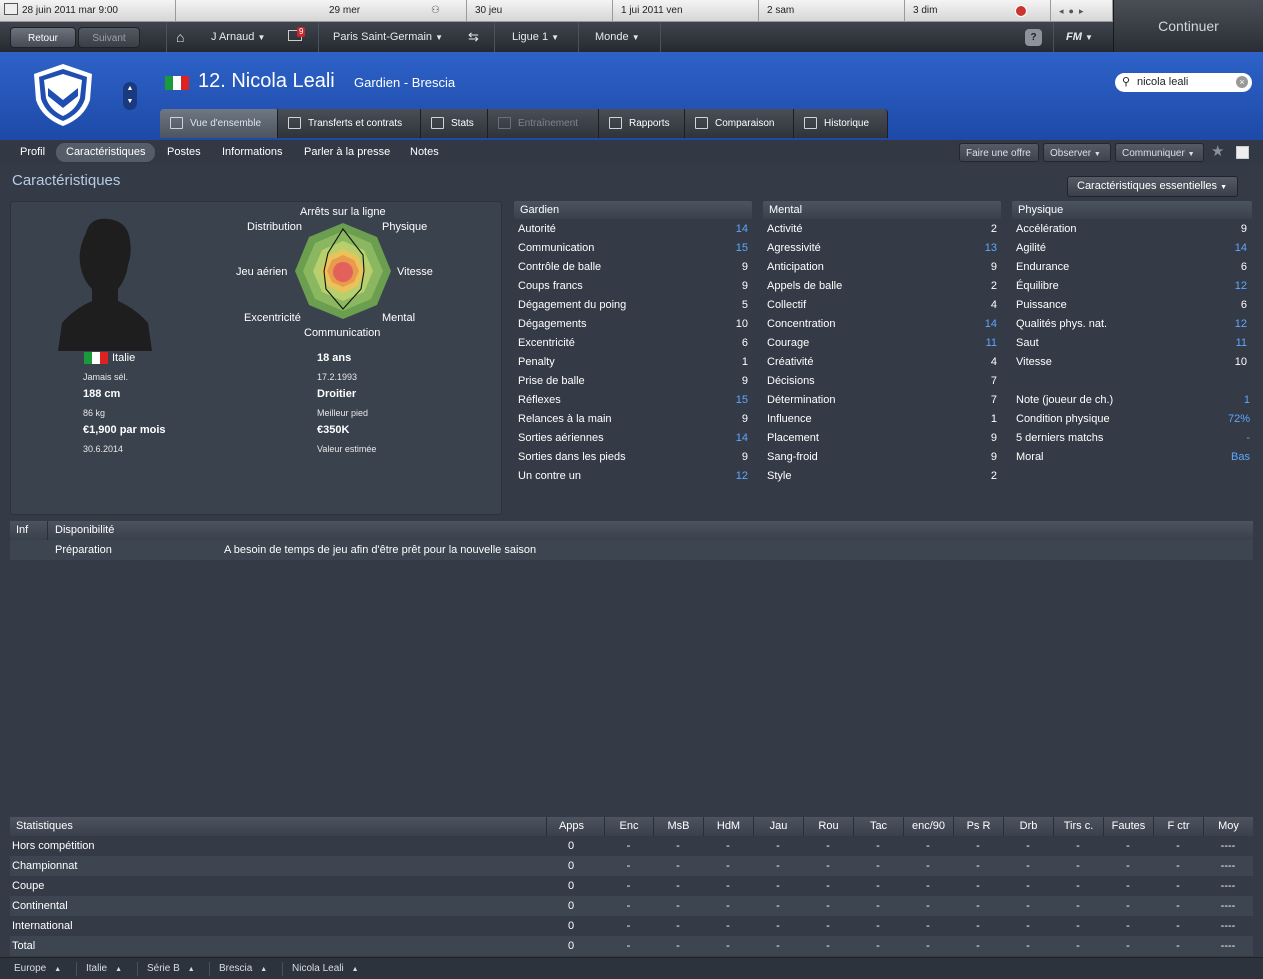 This screenshot has width=1263, height=979. What do you see at coordinates (633, 400) in the screenshot?
I see `goalkeeping-attribute-row: Réflexes 15` at bounding box center [633, 400].